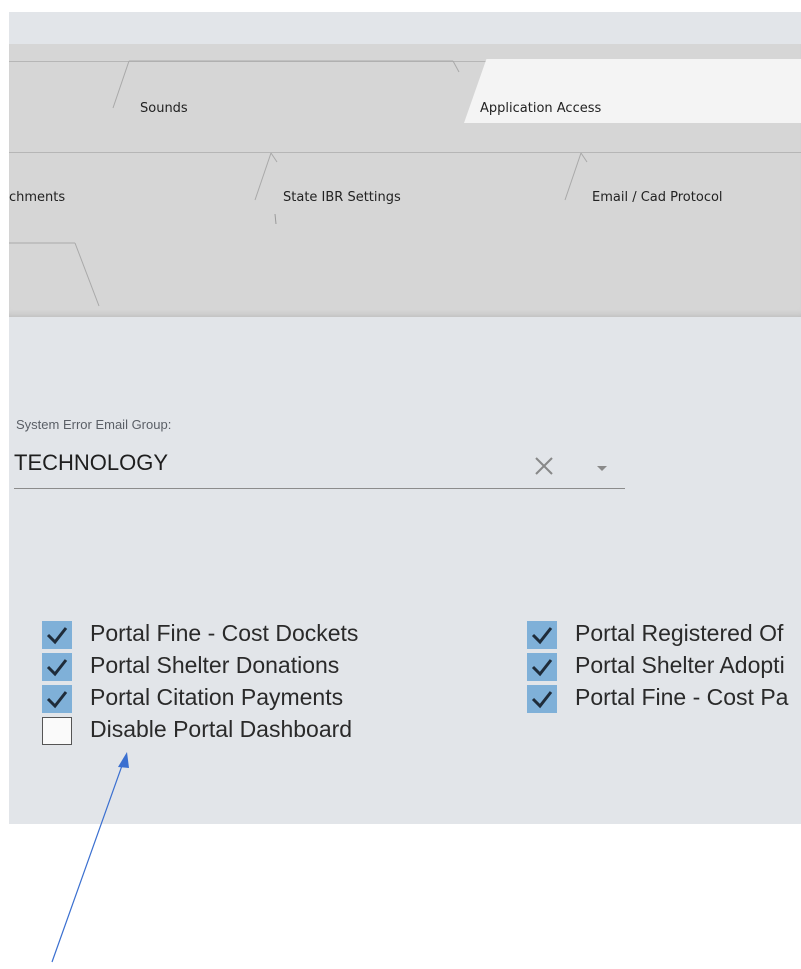  I want to click on annotation-arrow, so click(90, 857).